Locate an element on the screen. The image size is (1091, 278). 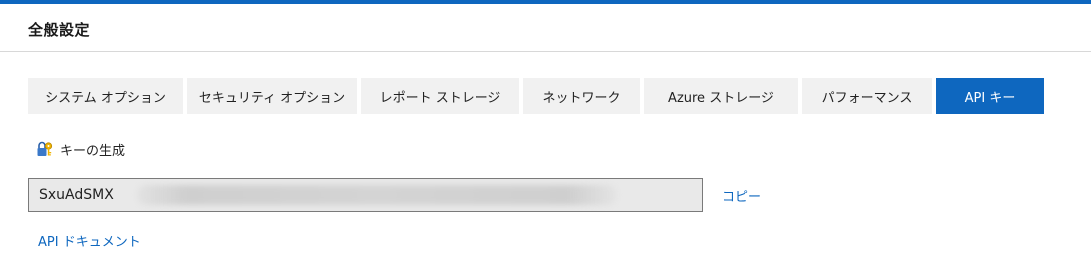
page-title: 全般設定 is located at coordinates (59, 30).